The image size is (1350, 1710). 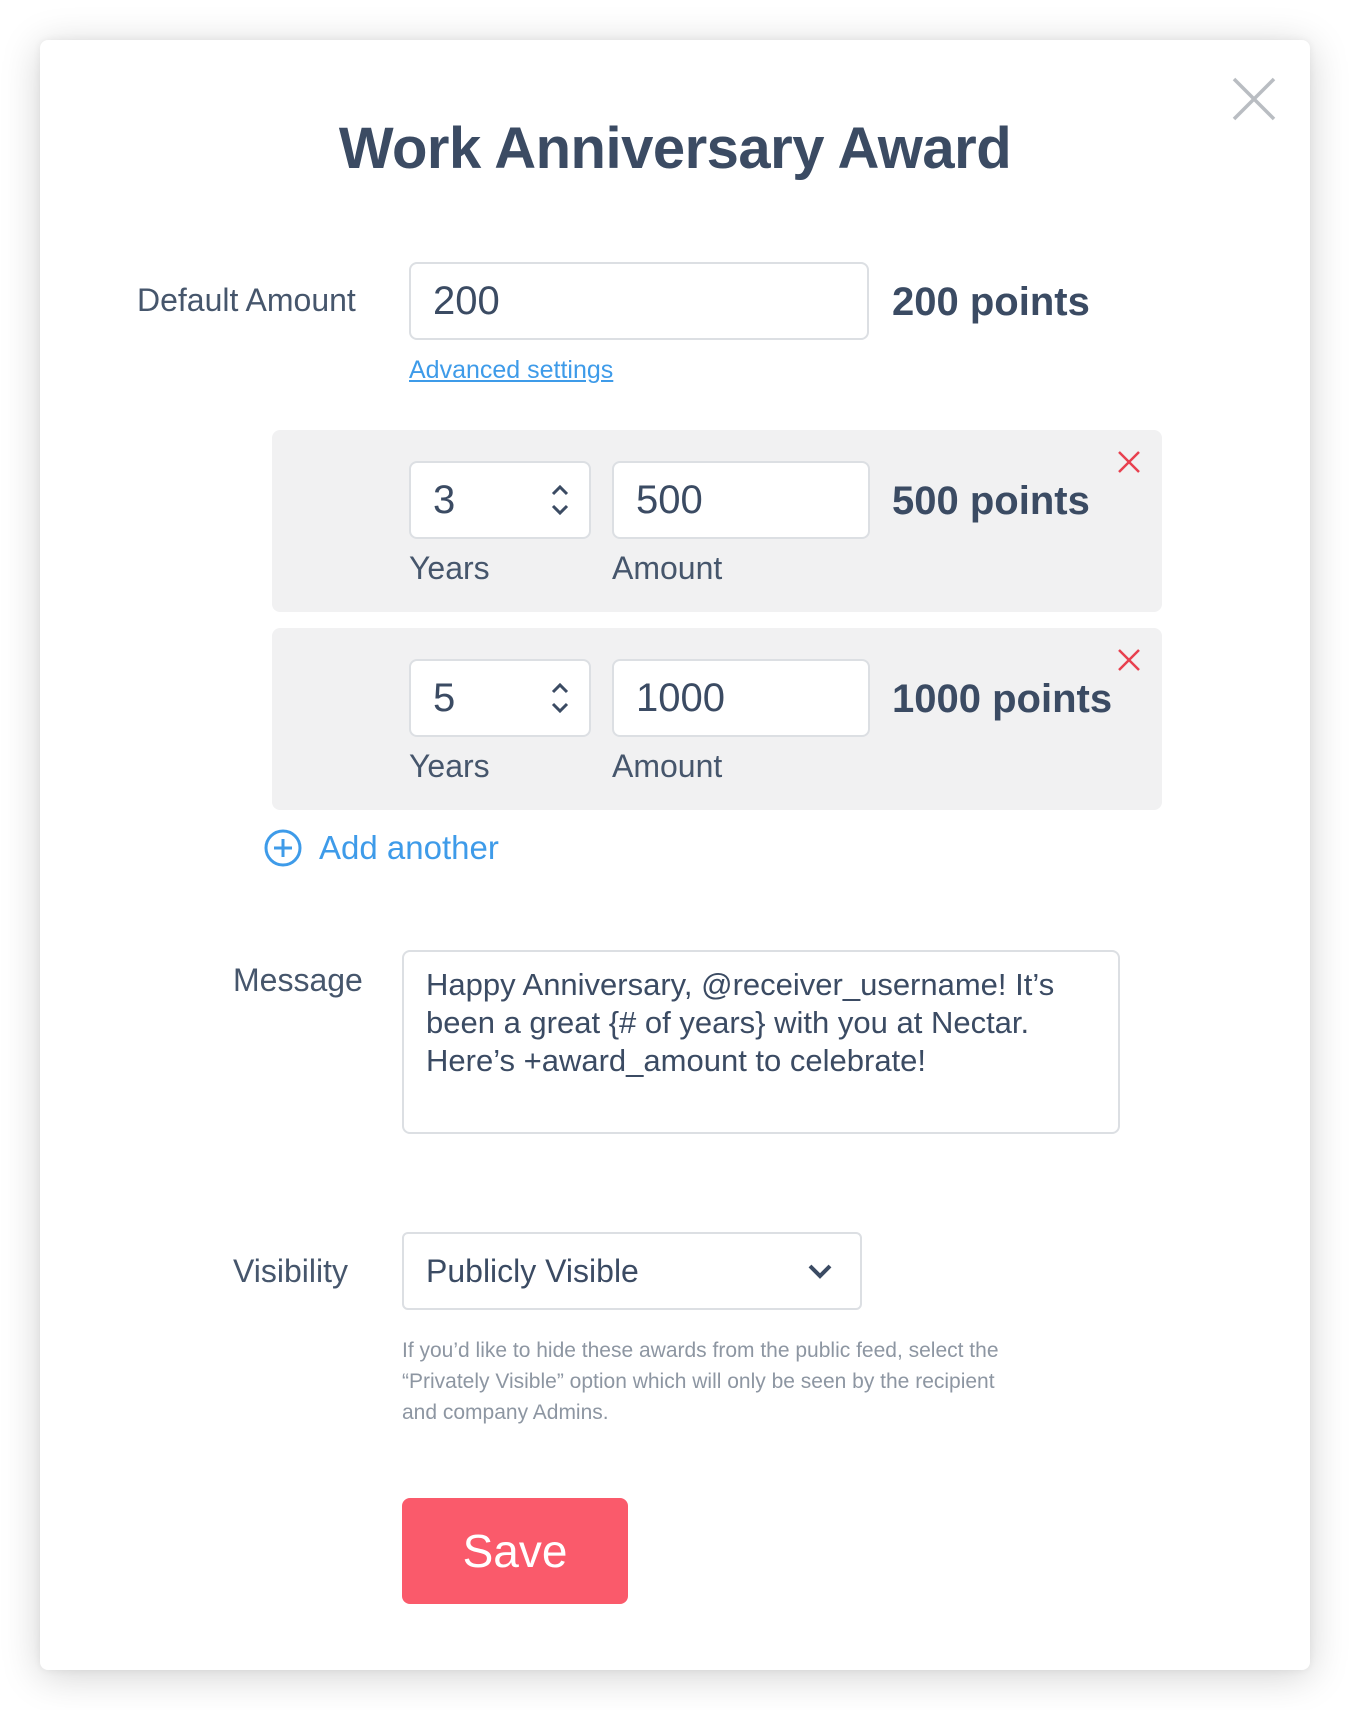 I want to click on visibility-select: Publicly Visible, so click(x=632, y=1271).